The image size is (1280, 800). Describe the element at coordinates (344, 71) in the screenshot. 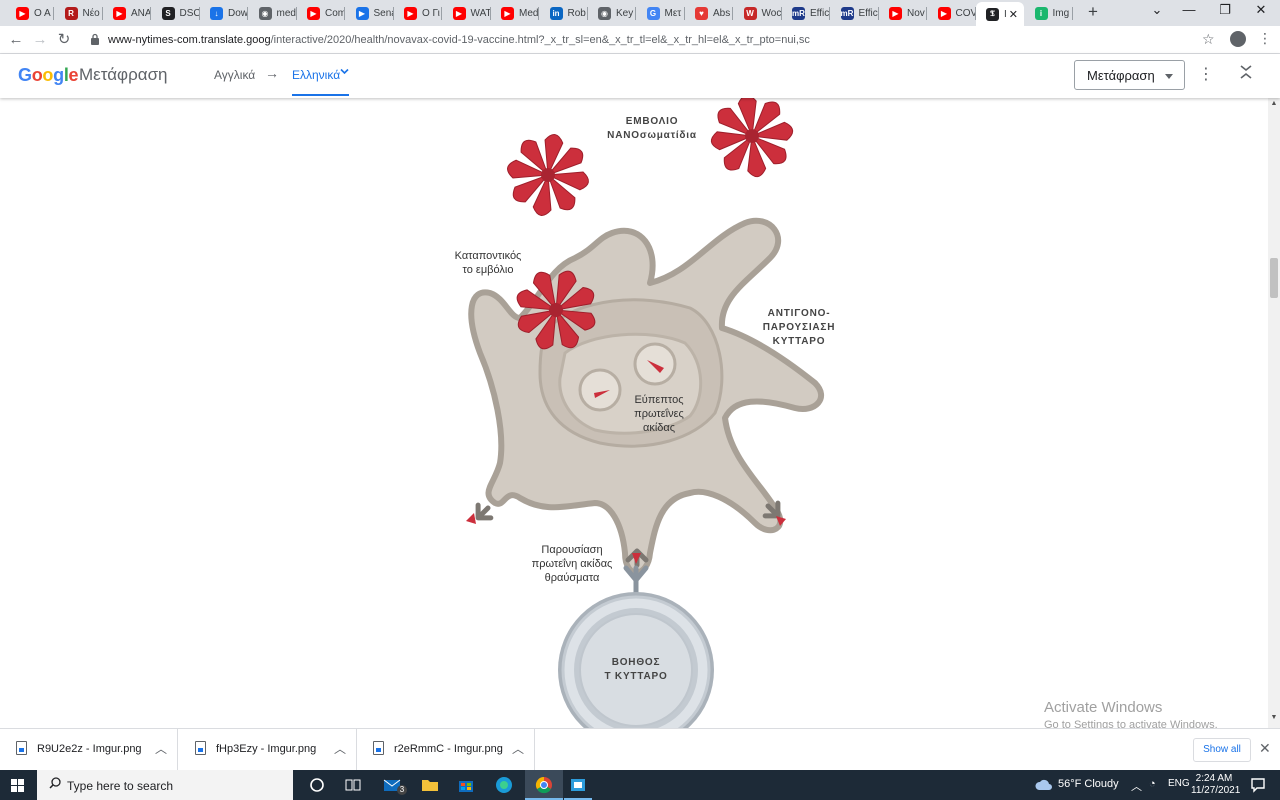

I see `chevron-down-icon` at that location.